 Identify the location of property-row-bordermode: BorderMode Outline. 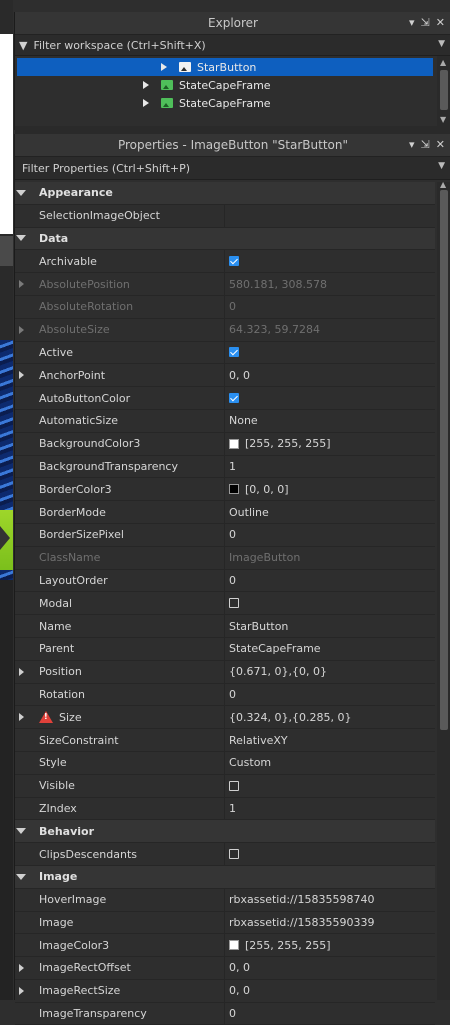
(225, 512).